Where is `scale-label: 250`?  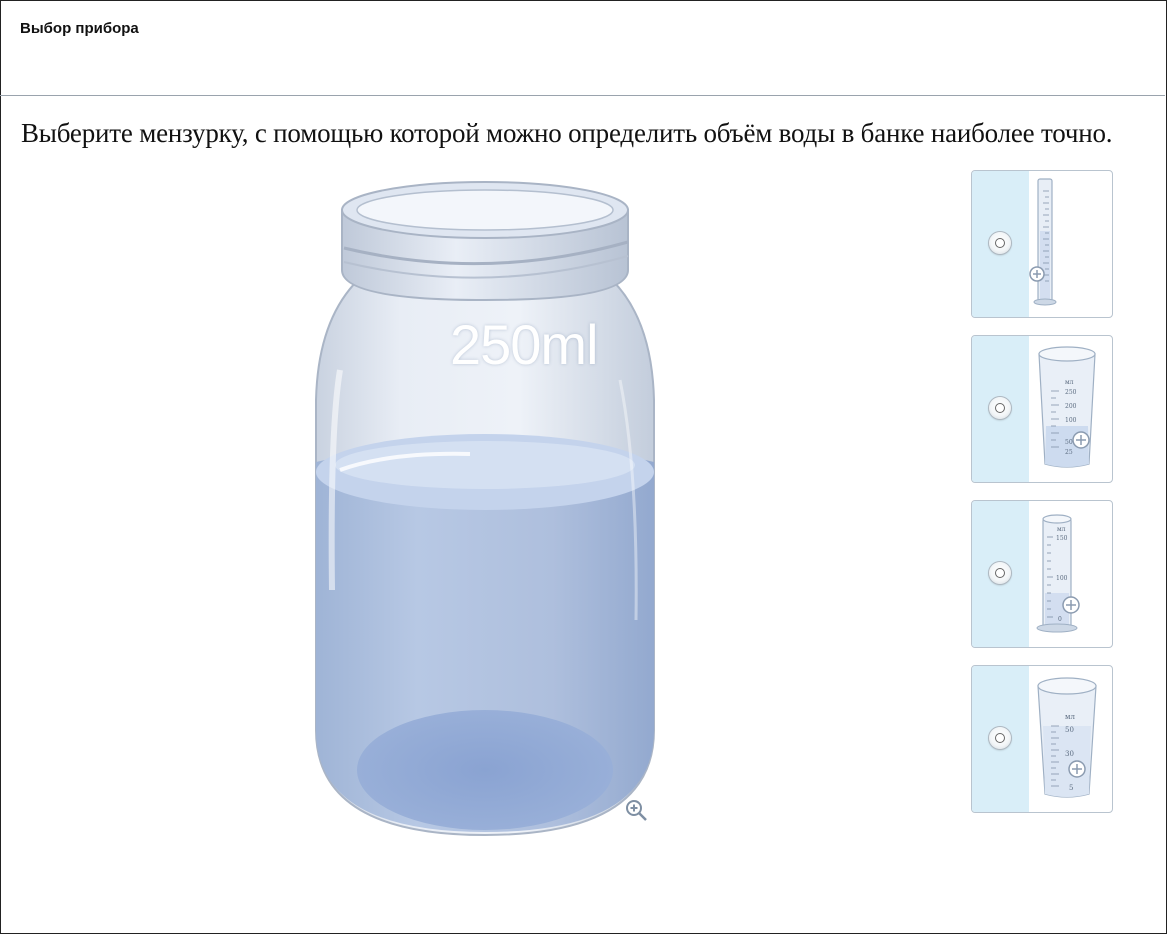
scale-label: 250 is located at coordinates (1071, 392).